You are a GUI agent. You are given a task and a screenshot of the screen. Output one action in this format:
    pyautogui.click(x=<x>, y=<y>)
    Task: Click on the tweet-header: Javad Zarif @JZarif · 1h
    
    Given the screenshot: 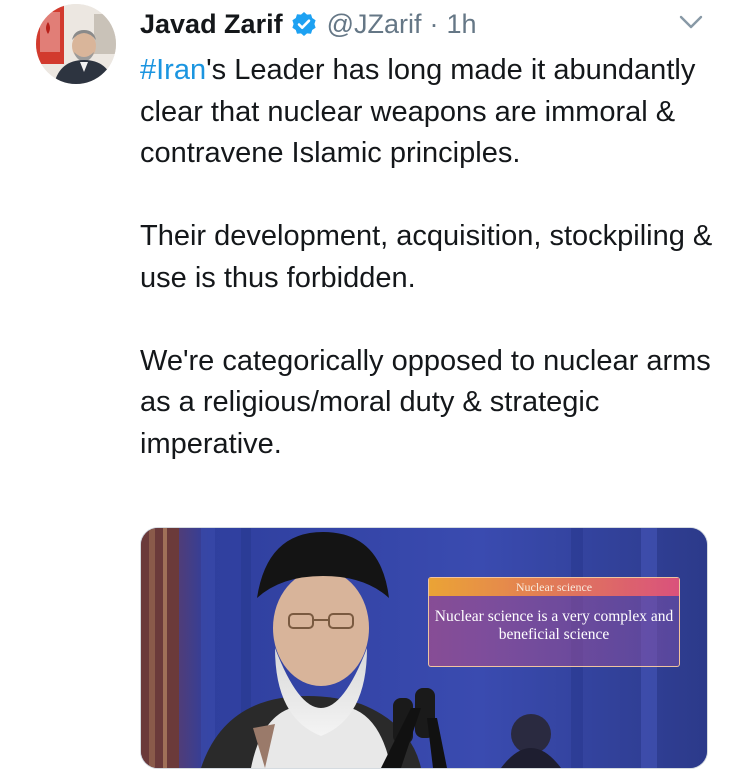 What is the action you would take?
    pyautogui.click(x=308, y=24)
    